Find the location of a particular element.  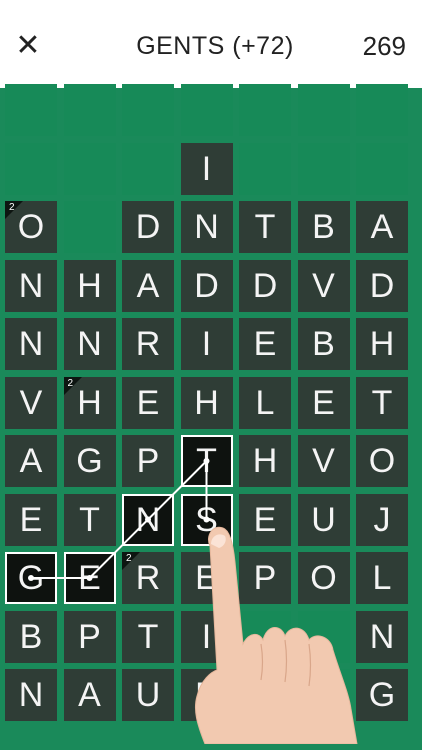

letter-tile: J is located at coordinates (382, 519).